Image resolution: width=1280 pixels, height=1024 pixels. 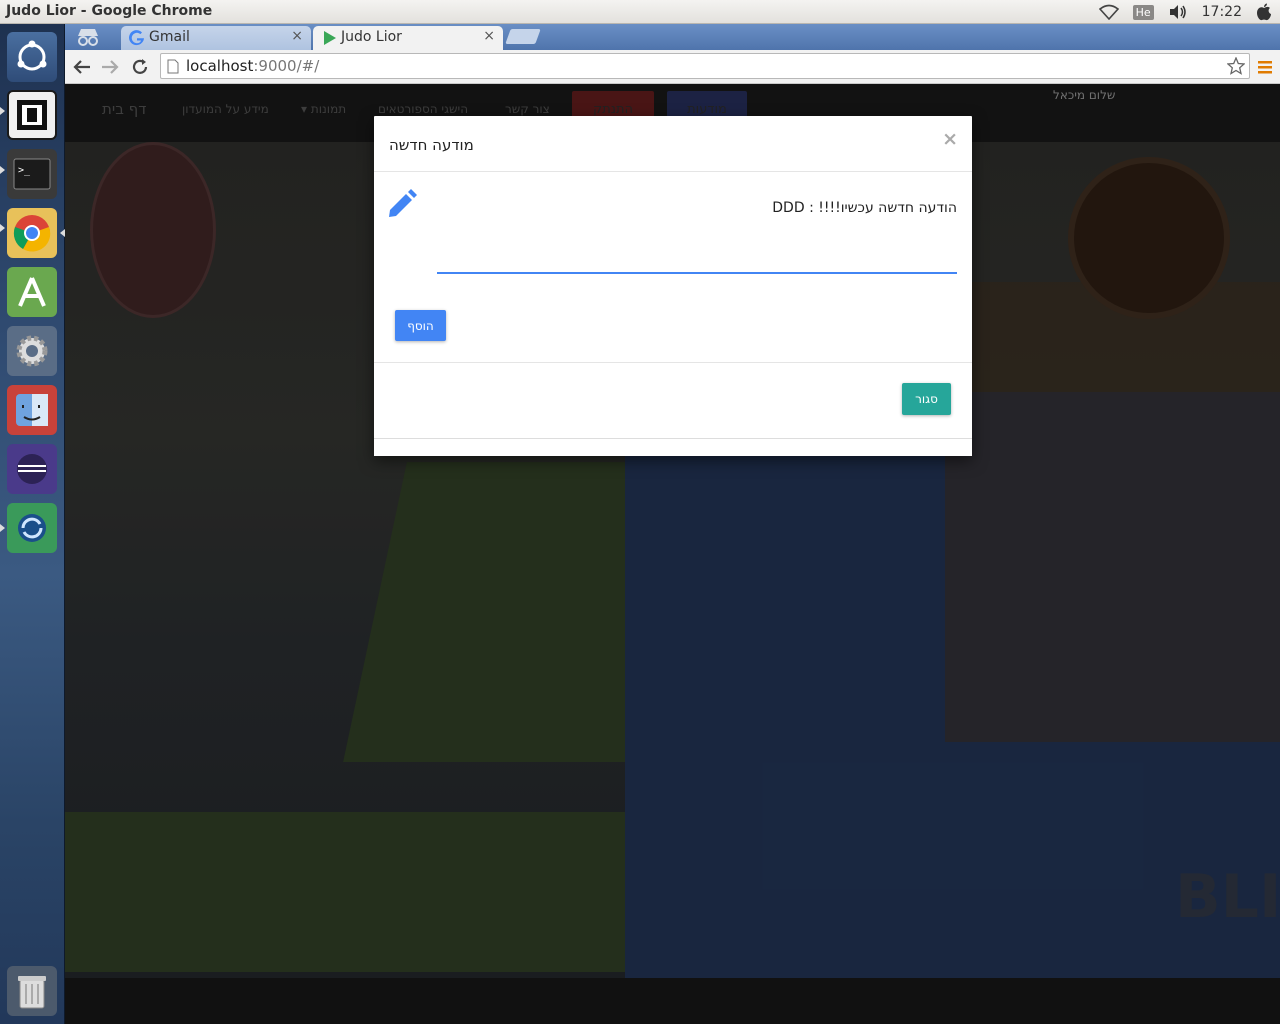 I want to click on tab-title: Gmail, so click(x=169, y=37).